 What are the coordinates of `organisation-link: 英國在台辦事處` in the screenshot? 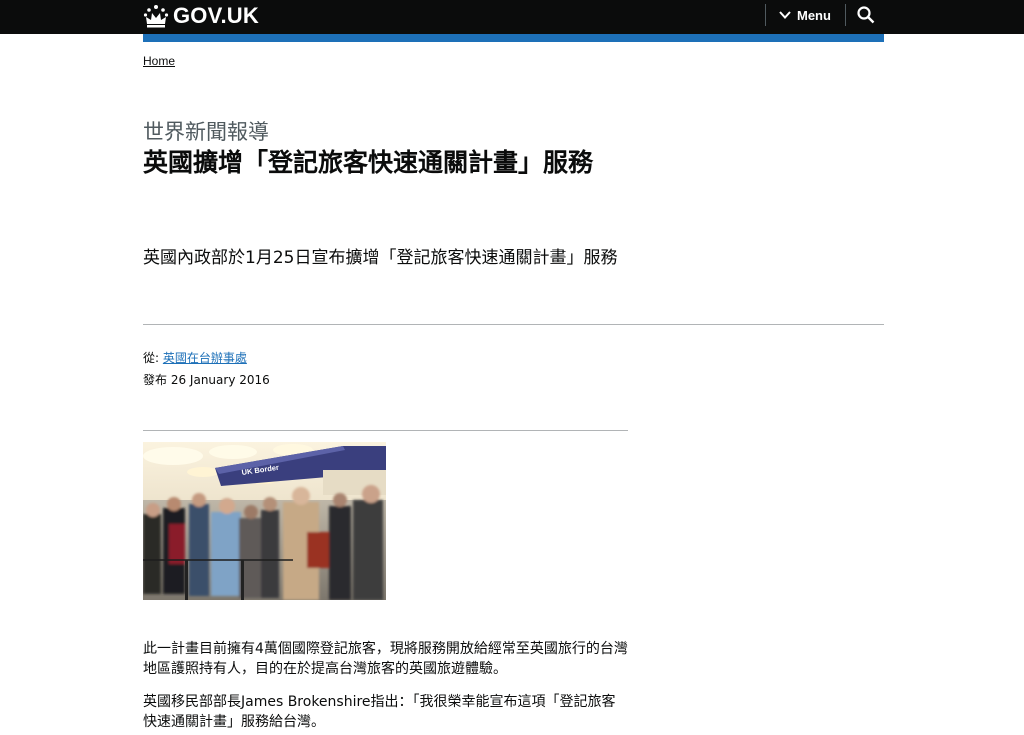 It's located at (205, 358).